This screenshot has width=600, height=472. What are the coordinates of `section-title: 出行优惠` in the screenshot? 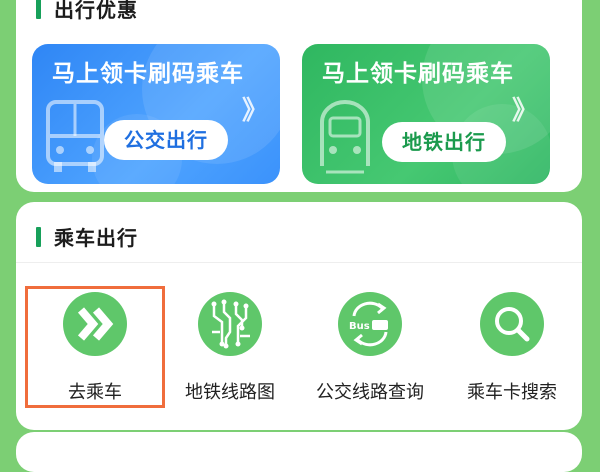 It's located at (96, 11).